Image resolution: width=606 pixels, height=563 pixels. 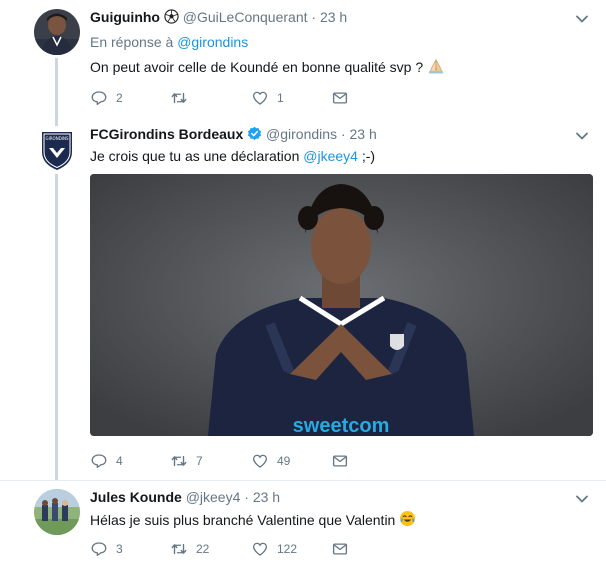 I want to click on soccer-ball-icon, so click(x=171, y=18).